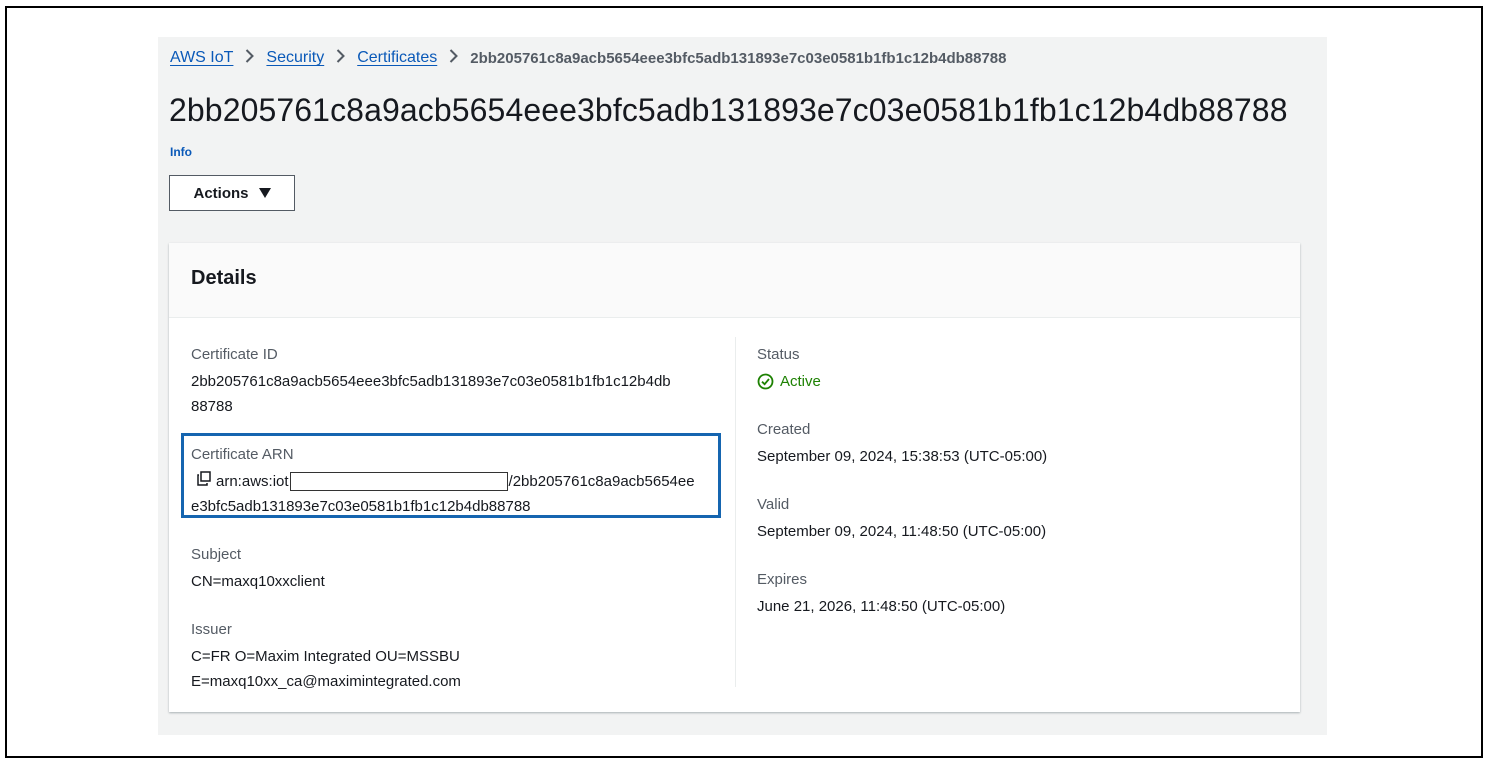 This screenshot has height=765, width=1492. What do you see at coordinates (782, 579) in the screenshot?
I see `expires-label: Expires` at bounding box center [782, 579].